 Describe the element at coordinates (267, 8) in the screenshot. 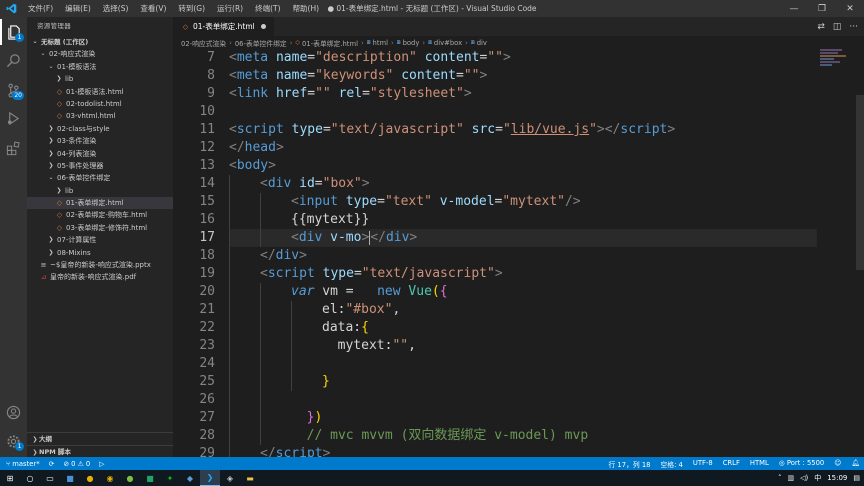

I see `menu-item: 终端(T)` at that location.